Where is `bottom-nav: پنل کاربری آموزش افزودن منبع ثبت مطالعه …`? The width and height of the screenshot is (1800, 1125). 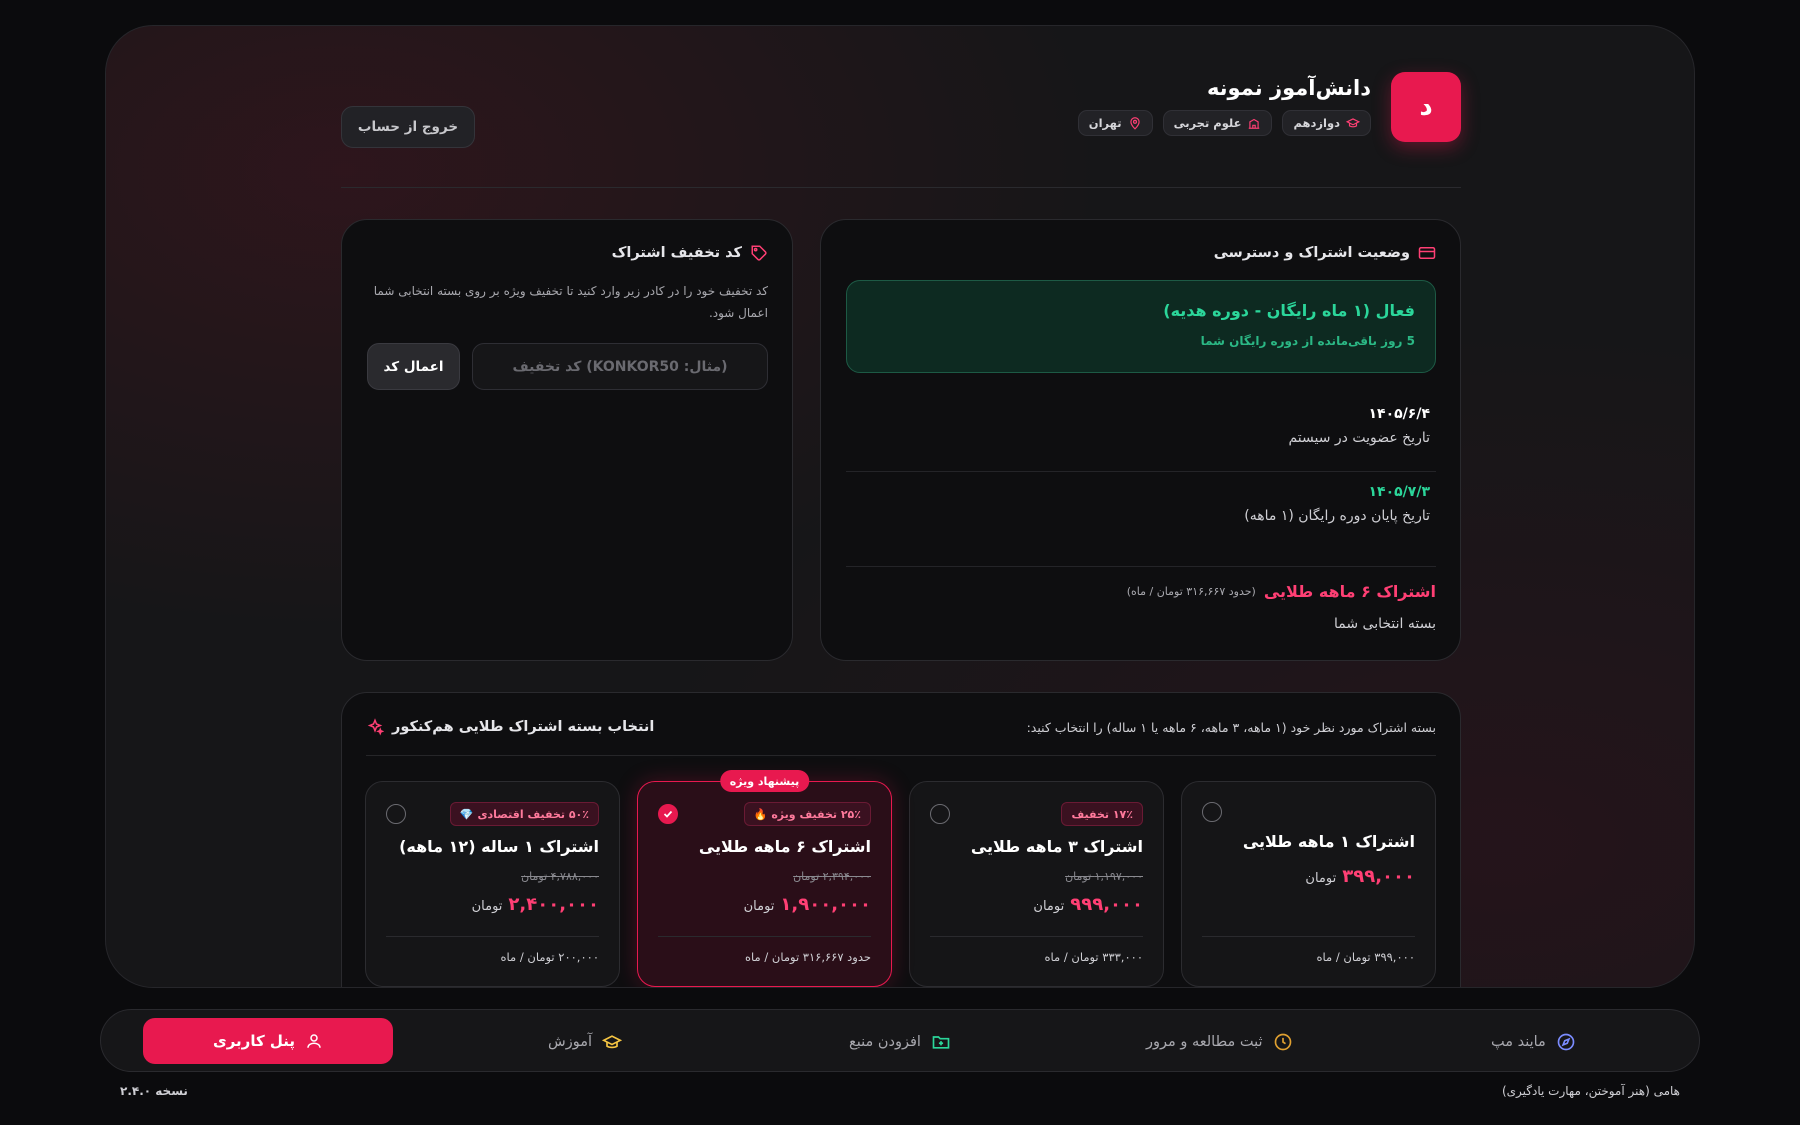 bottom-nav: پنل کاربری آموزش افزودن منبع ثبت مطالعه … is located at coordinates (900, 1040).